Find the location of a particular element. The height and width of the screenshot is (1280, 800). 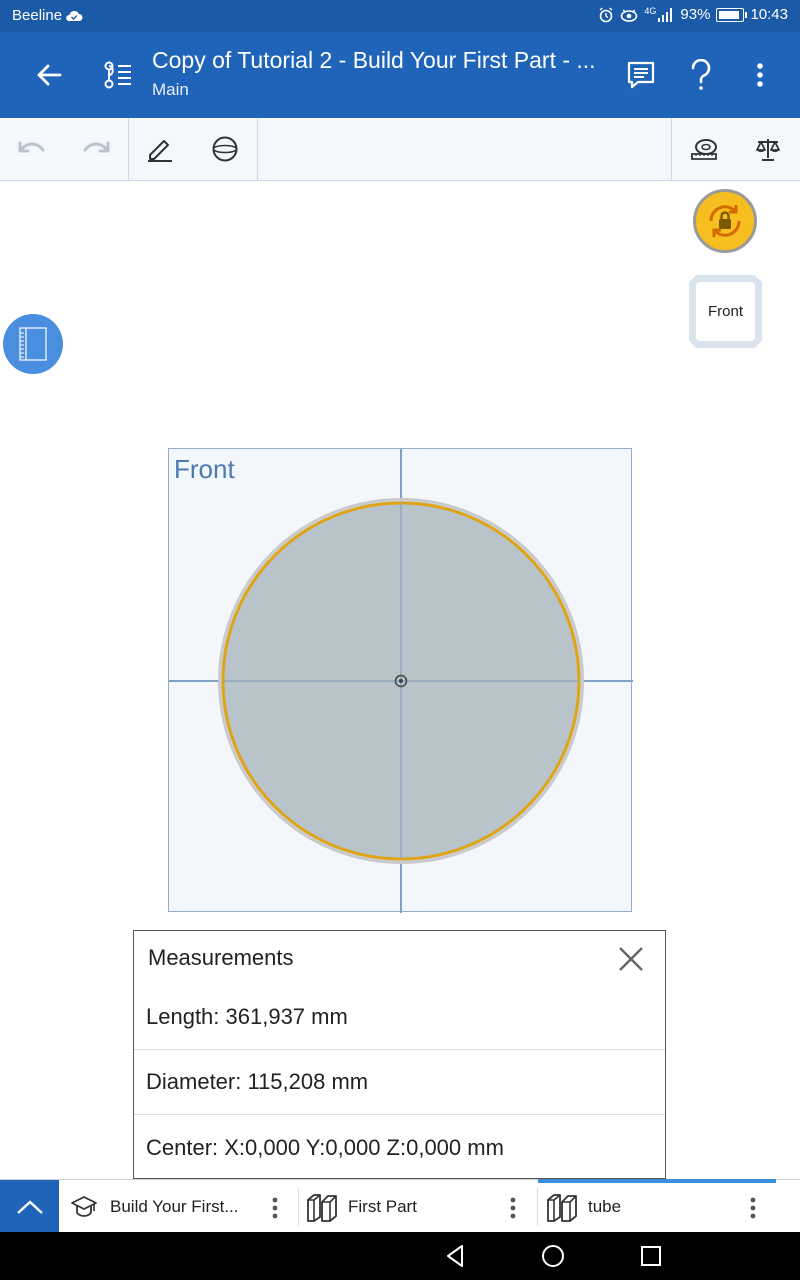

expand-tabs-button is located at coordinates (29, 1206).